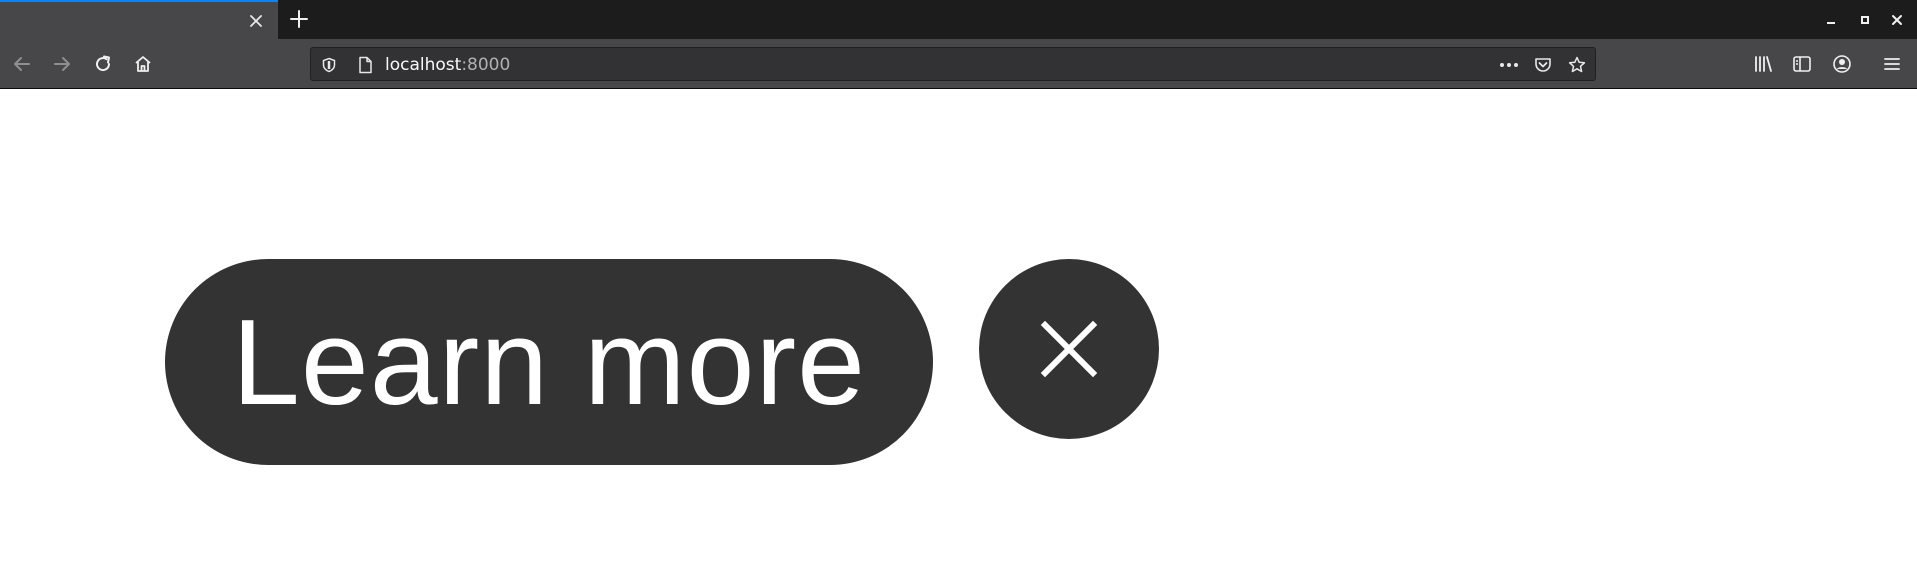 The width and height of the screenshot is (1917, 569). I want to click on app-menu-button, so click(1892, 64).